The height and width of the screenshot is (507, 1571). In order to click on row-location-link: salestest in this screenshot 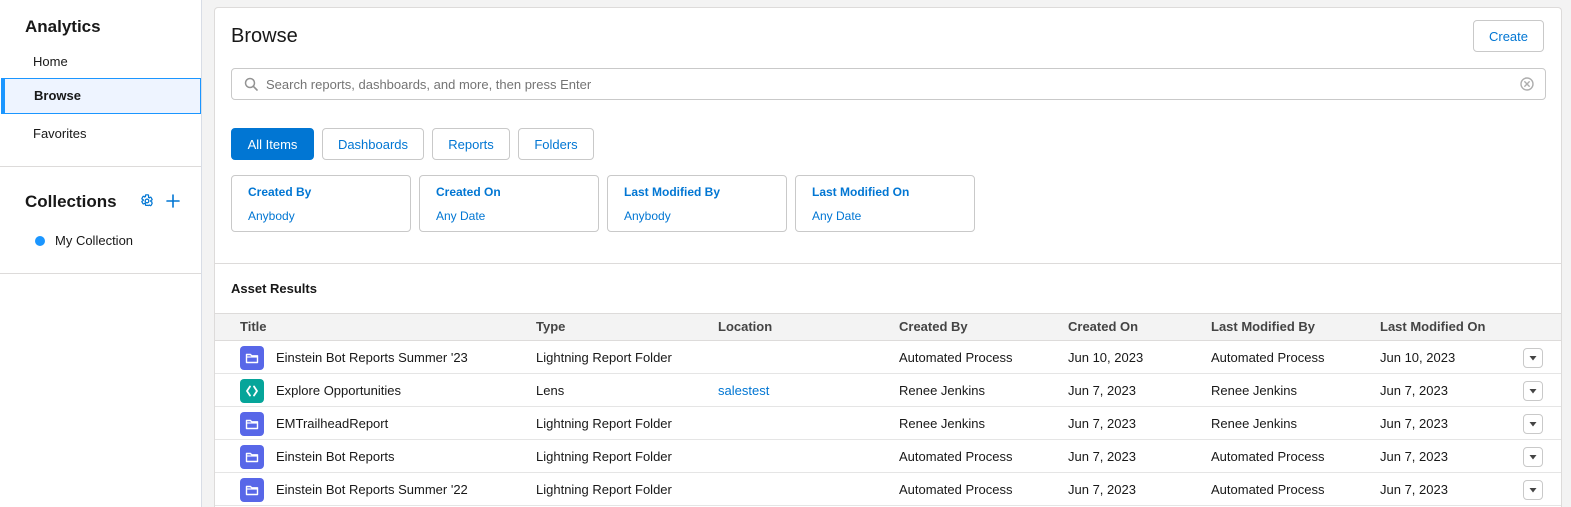, I will do `click(743, 390)`.